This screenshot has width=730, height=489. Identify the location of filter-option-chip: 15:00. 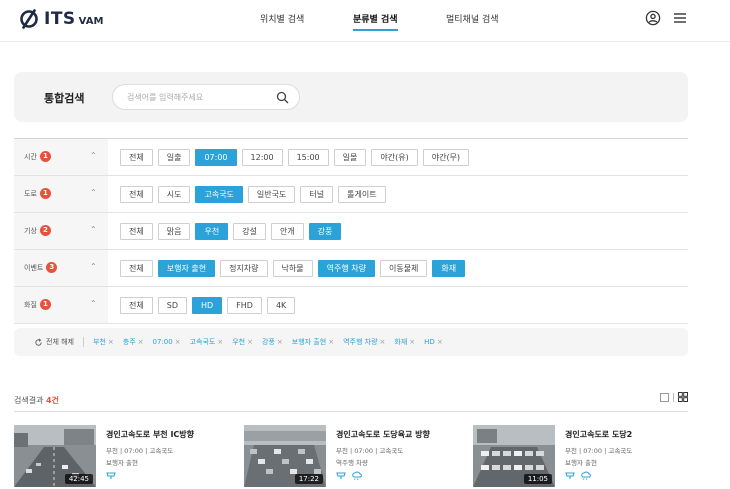
(308, 157).